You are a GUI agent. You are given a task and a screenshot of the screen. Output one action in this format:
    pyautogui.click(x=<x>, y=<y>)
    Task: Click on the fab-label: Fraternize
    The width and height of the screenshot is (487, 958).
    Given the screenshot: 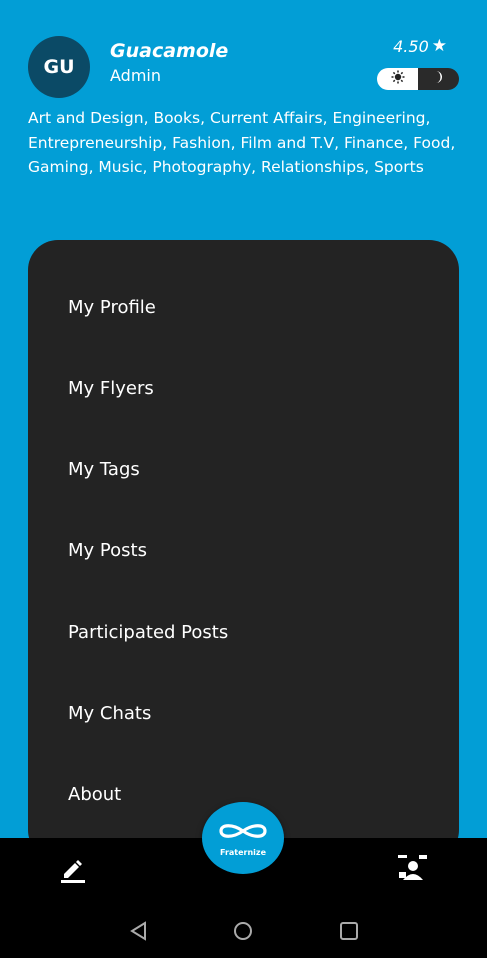 What is the action you would take?
    pyautogui.click(x=242, y=852)
    